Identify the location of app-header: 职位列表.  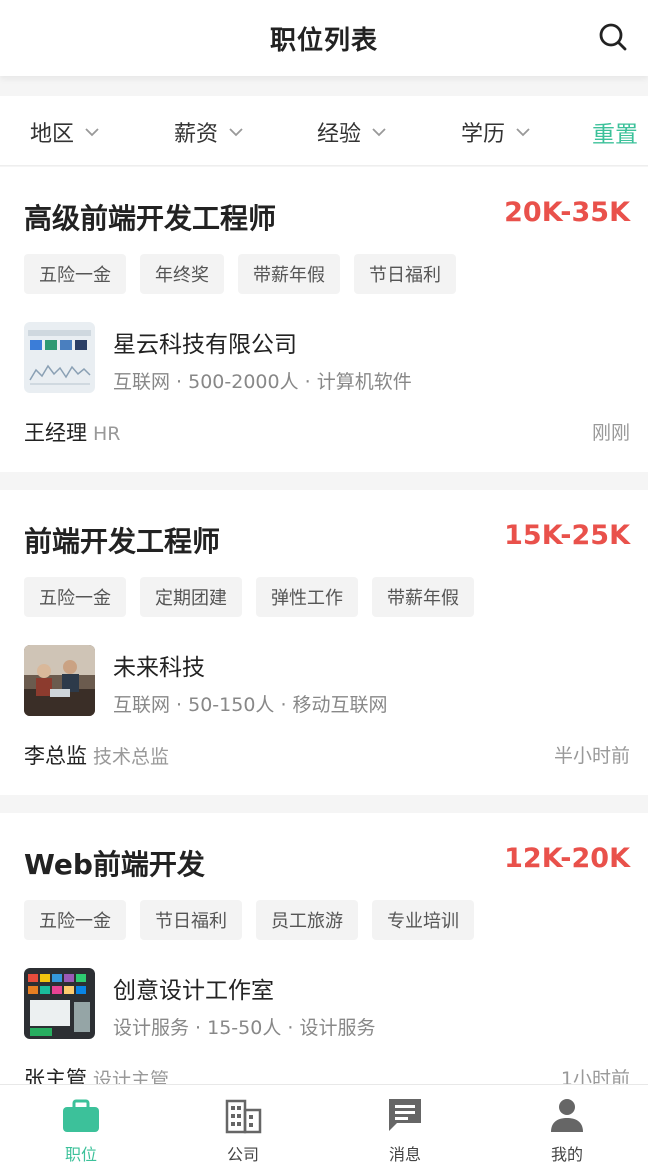
(324, 38).